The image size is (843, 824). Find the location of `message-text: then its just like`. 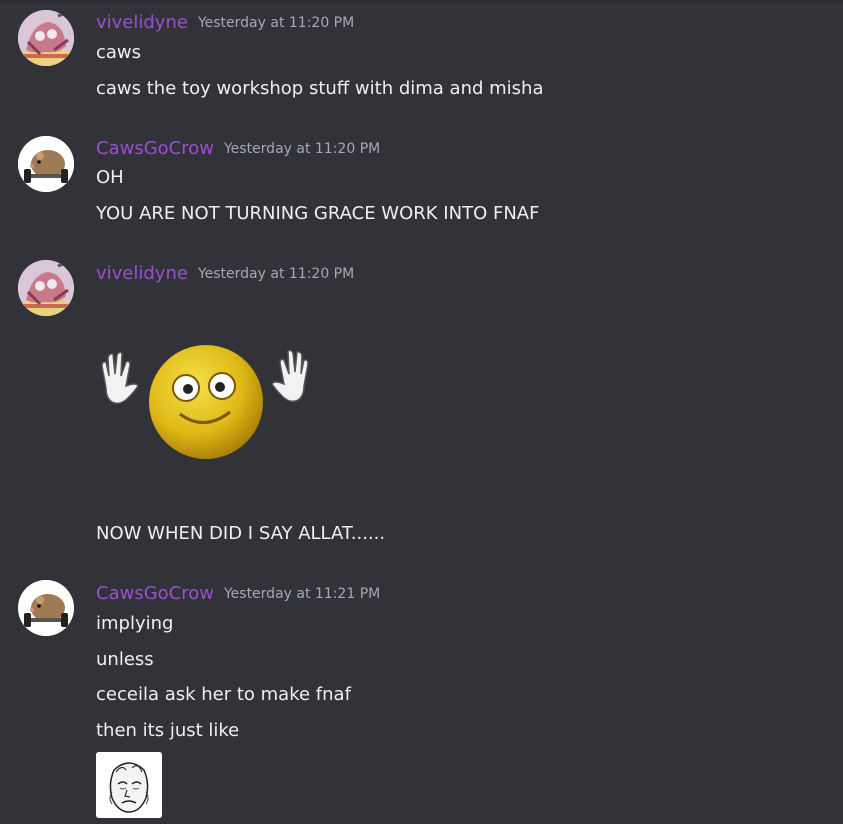

message-text: then its just like is located at coordinates (168, 730).